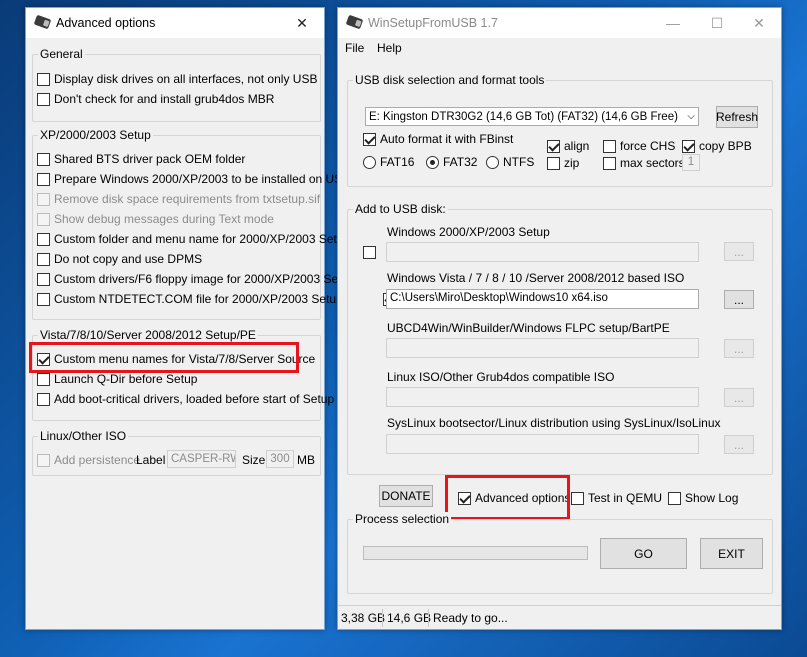 The height and width of the screenshot is (657, 807). Describe the element at coordinates (61, 54) in the screenshot. I see `general-legend: General` at that location.